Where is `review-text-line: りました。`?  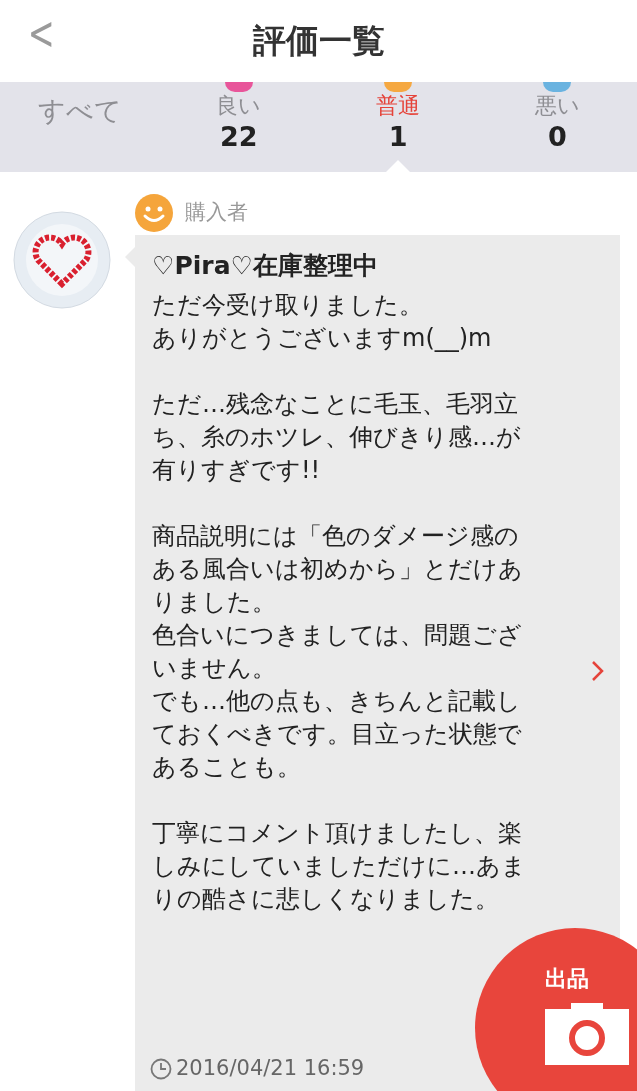 review-text-line: りました。 is located at coordinates (214, 602).